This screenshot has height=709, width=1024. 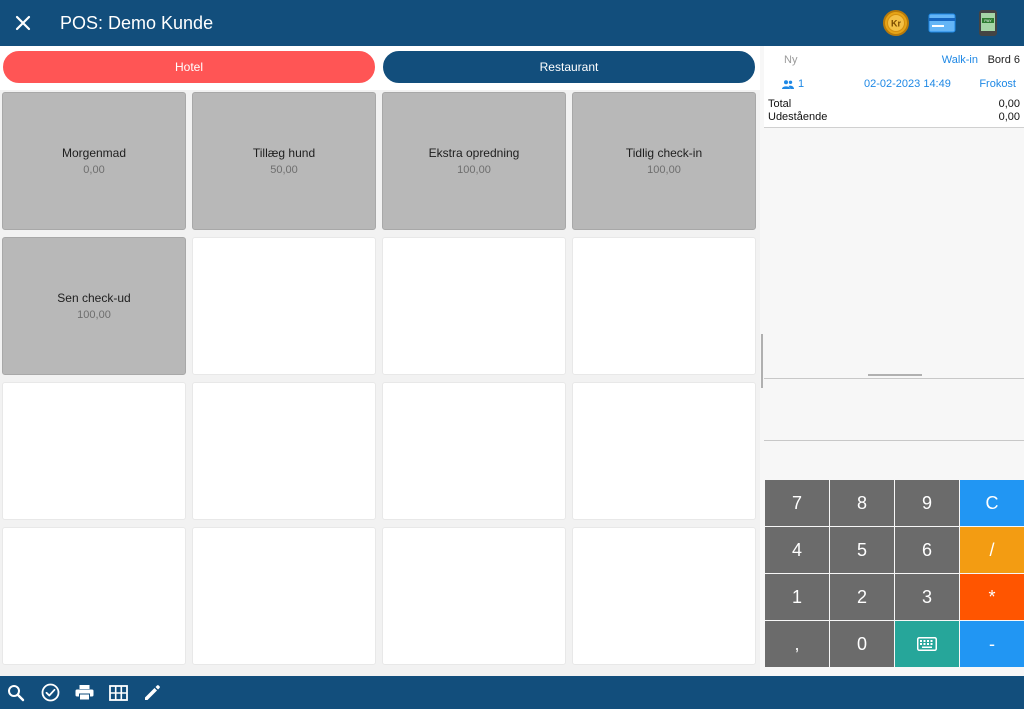 What do you see at coordinates (894, 253) in the screenshot?
I see `order-line-list` at bounding box center [894, 253].